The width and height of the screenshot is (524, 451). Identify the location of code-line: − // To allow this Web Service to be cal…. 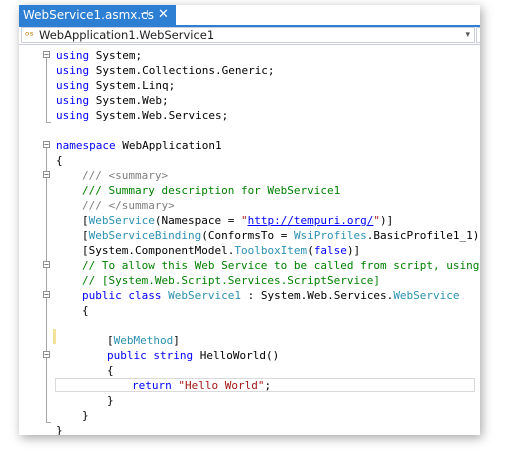
(261, 265).